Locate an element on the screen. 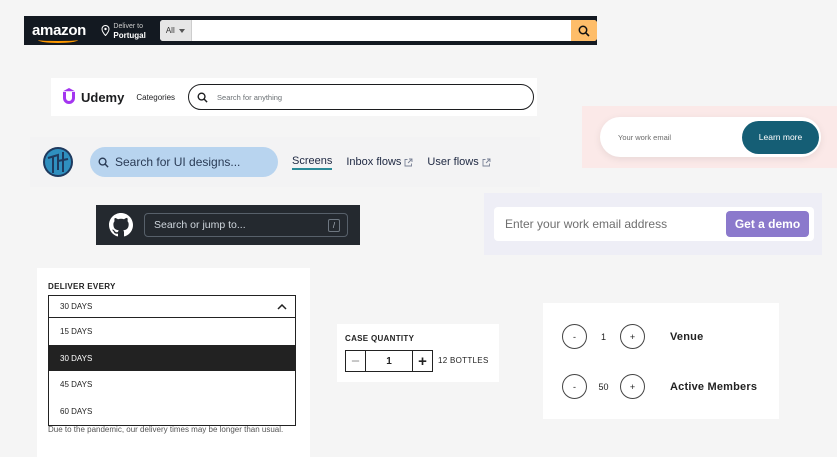 The image size is (837, 457). deliver-country: Portugal is located at coordinates (129, 35).